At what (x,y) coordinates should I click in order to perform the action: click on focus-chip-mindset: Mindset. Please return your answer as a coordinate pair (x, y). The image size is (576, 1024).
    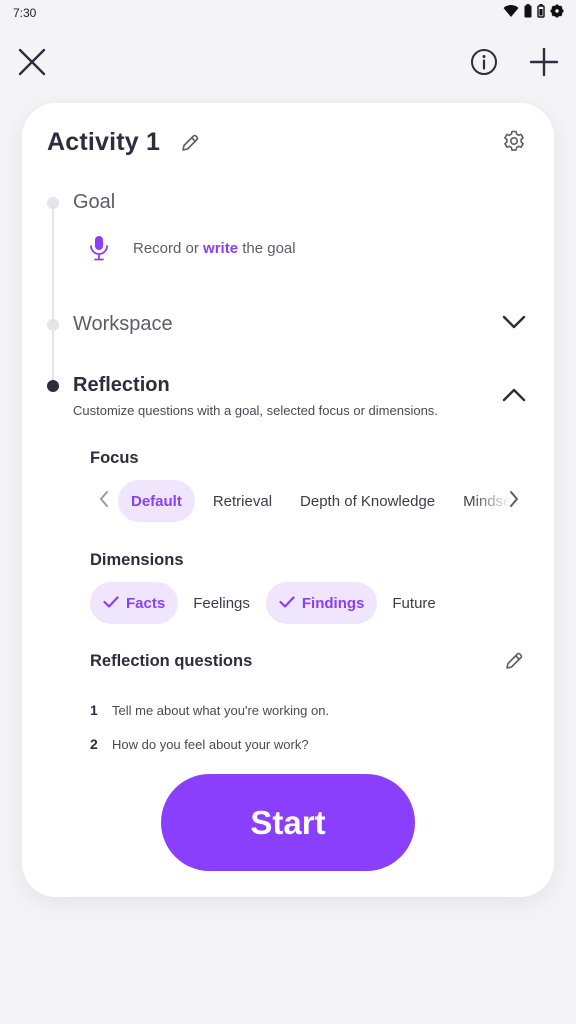
    Looking at the image, I should click on (480, 501).